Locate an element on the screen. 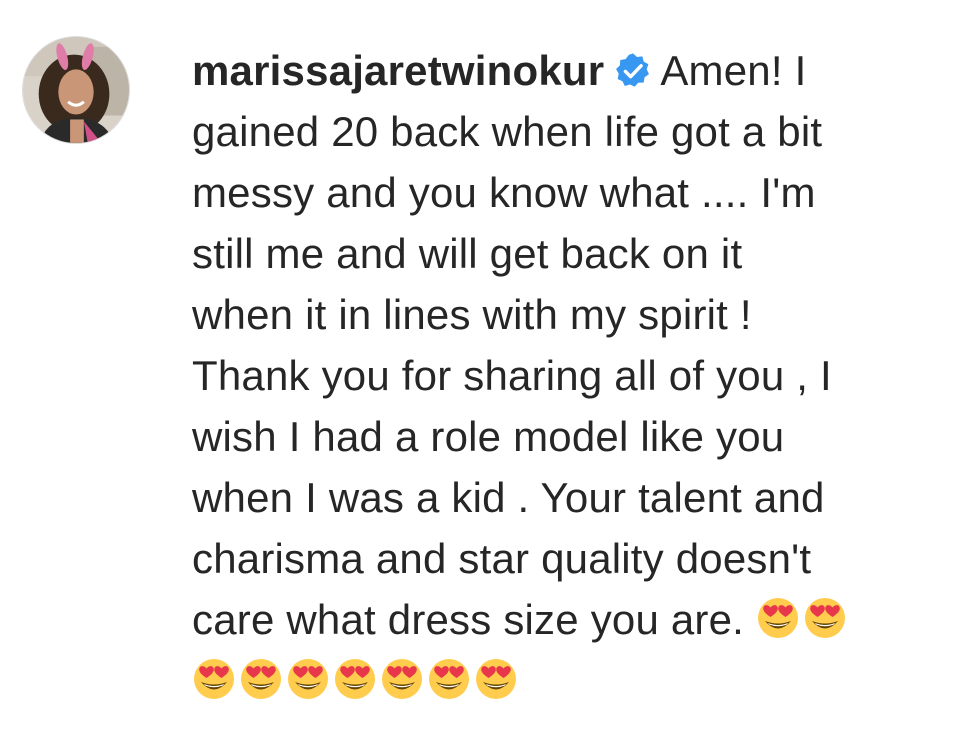 The image size is (980, 738). comment-line-10: care what dress size you are. is located at coordinates (577, 619).